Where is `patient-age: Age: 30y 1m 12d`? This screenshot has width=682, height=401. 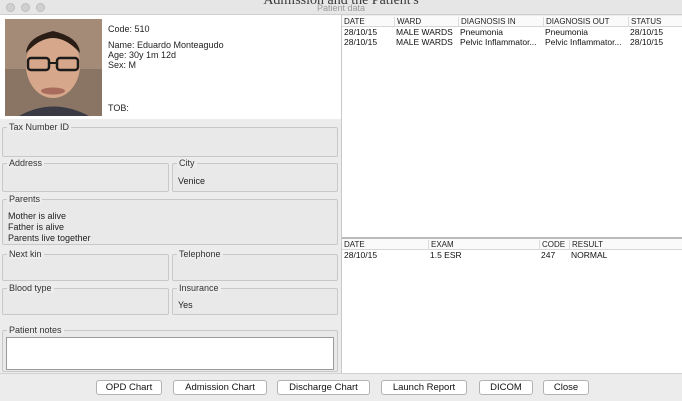
patient-age: Age: 30y 1m 12d is located at coordinates (142, 55).